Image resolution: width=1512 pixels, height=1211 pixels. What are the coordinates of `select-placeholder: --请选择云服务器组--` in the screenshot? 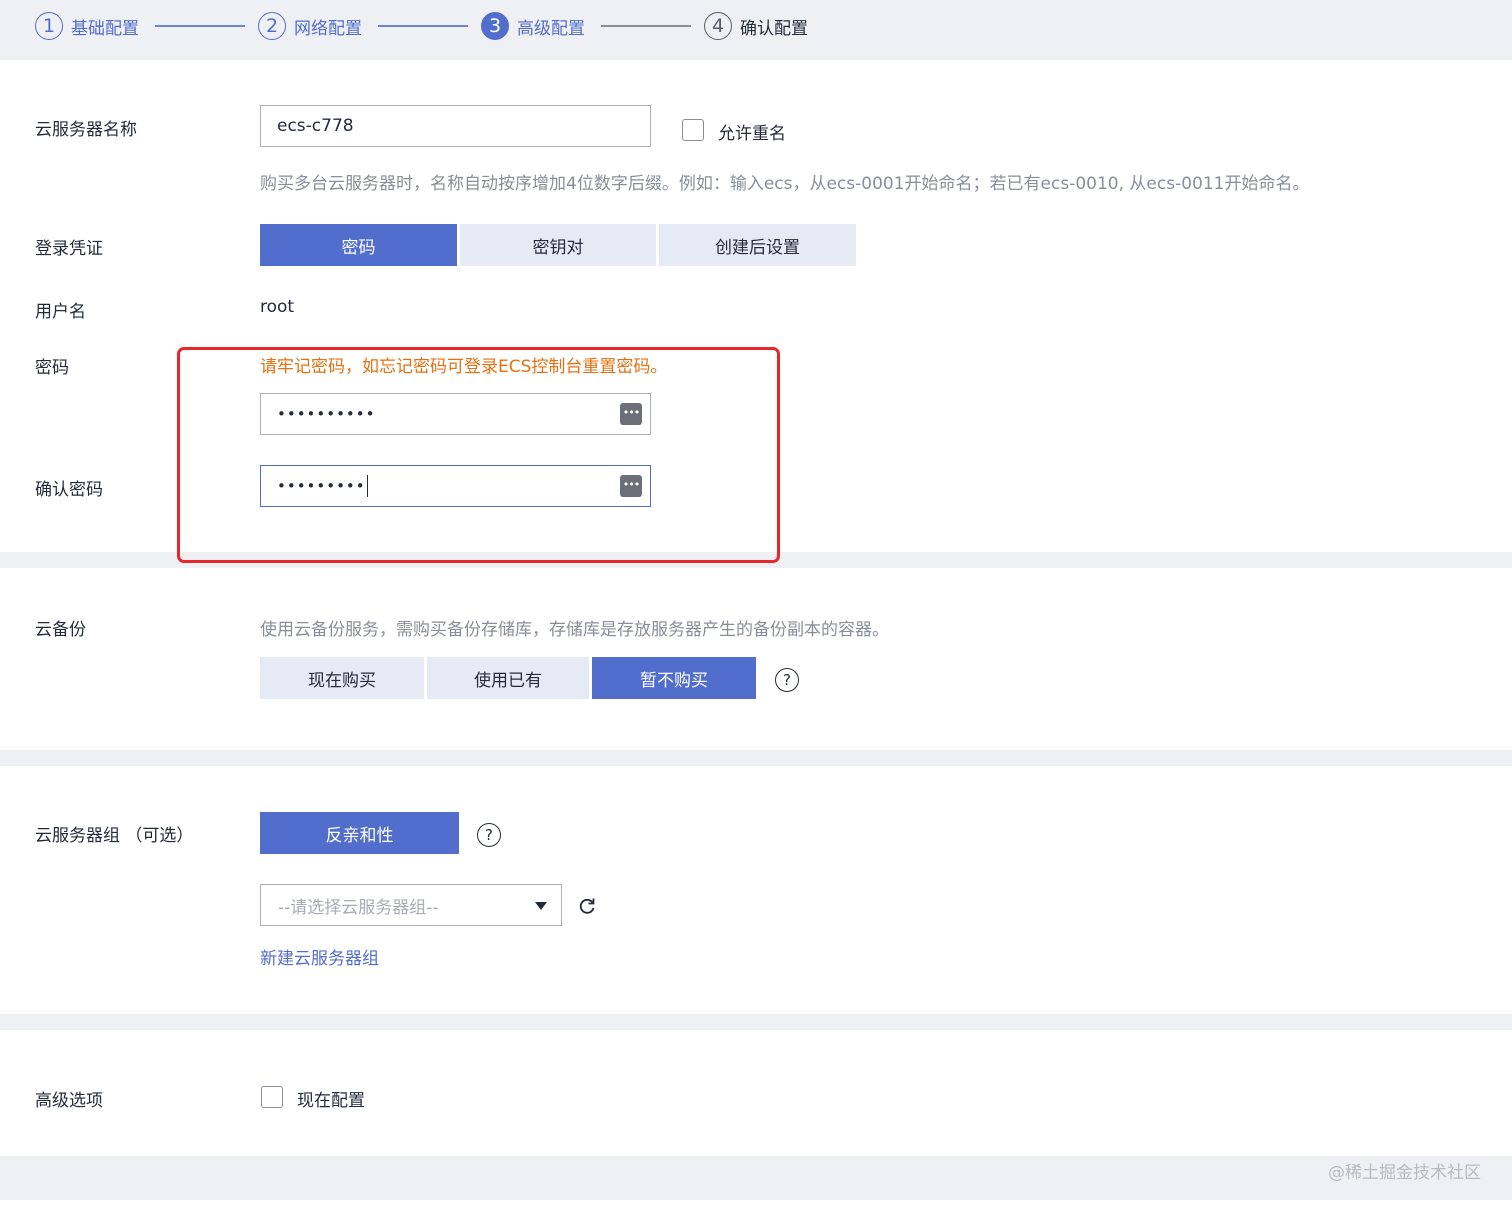 It's located at (358, 907).